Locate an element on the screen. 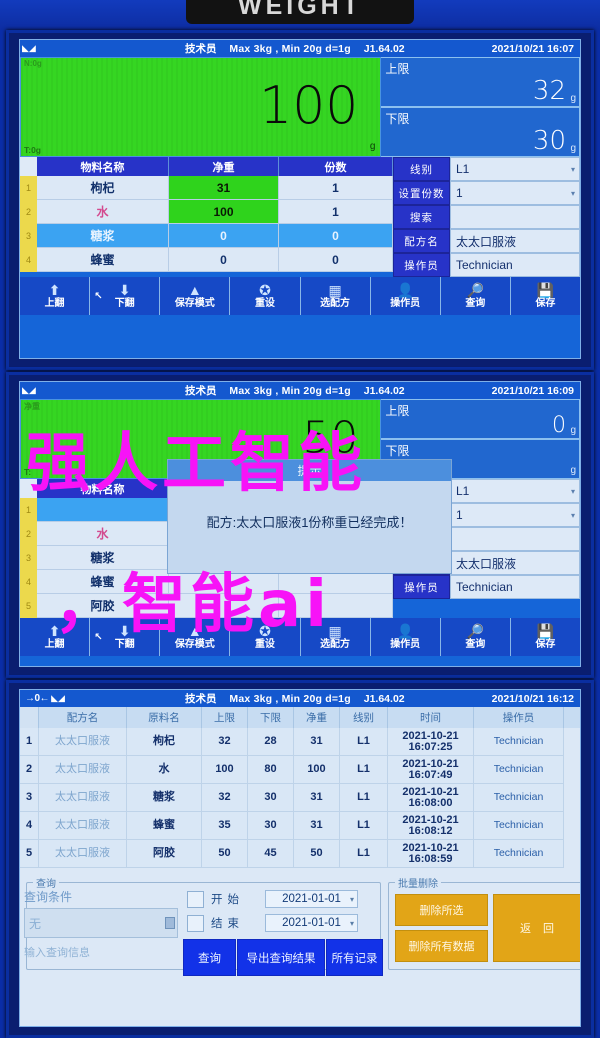  toolbar-label: 操作员 is located at coordinates (405, 303).